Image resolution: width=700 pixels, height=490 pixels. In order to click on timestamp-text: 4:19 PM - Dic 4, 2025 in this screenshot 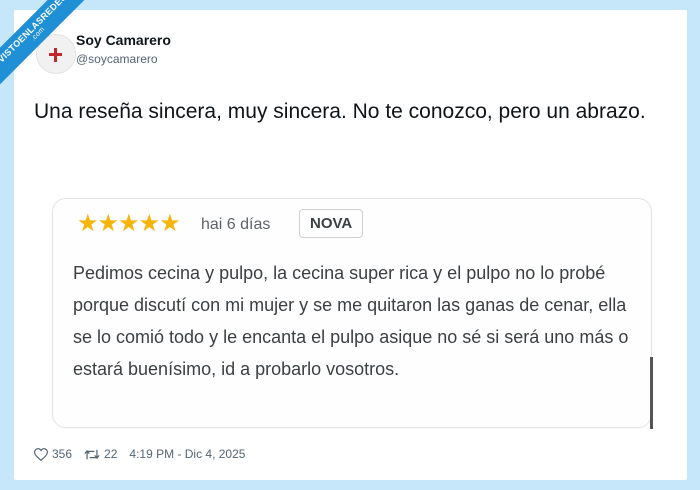, I will do `click(187, 454)`.